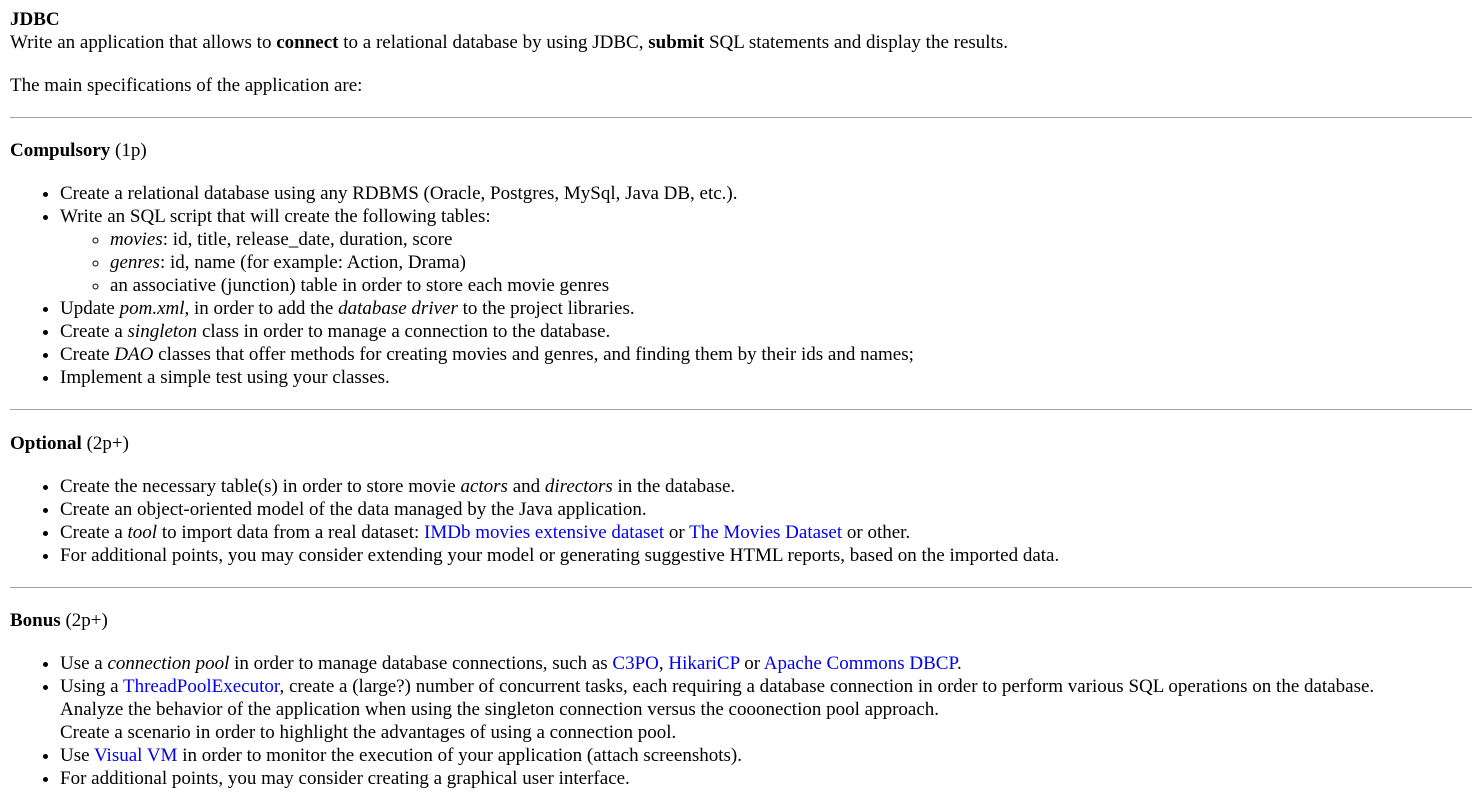 The height and width of the screenshot is (805, 1474). What do you see at coordinates (312, 262) in the screenshot?
I see `table-columns: : id, name (for example: Action, Drama)` at bounding box center [312, 262].